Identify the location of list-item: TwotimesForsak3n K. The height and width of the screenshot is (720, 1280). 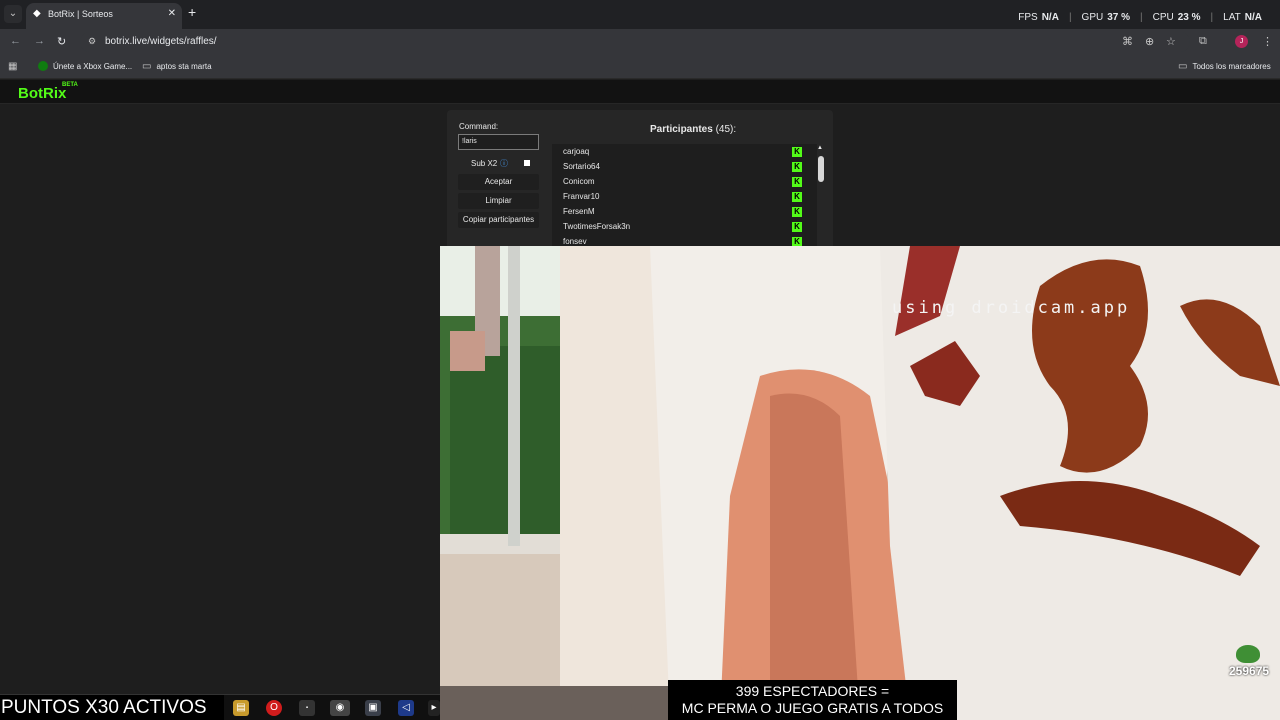
(684, 226).